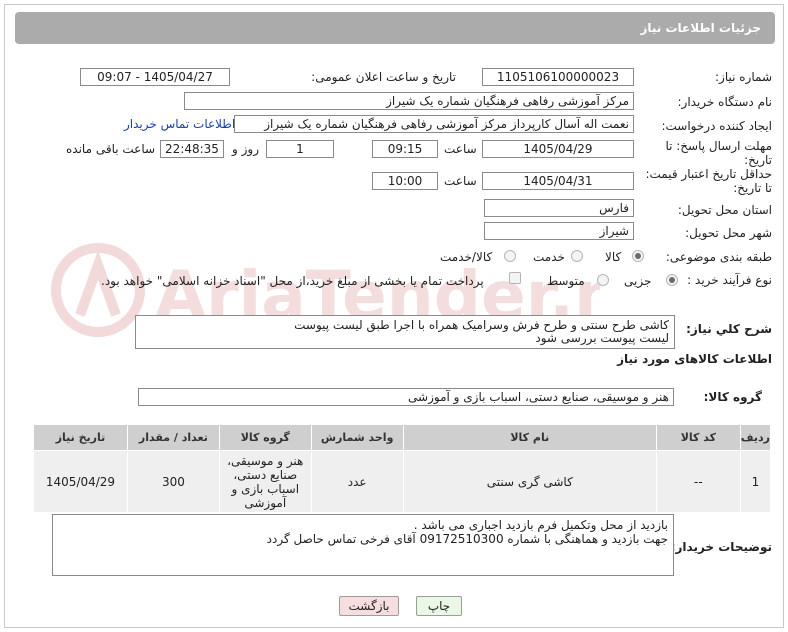 The height and width of the screenshot is (632, 788). I want to click on goods-group-label: گروه کالا:, so click(732, 397).